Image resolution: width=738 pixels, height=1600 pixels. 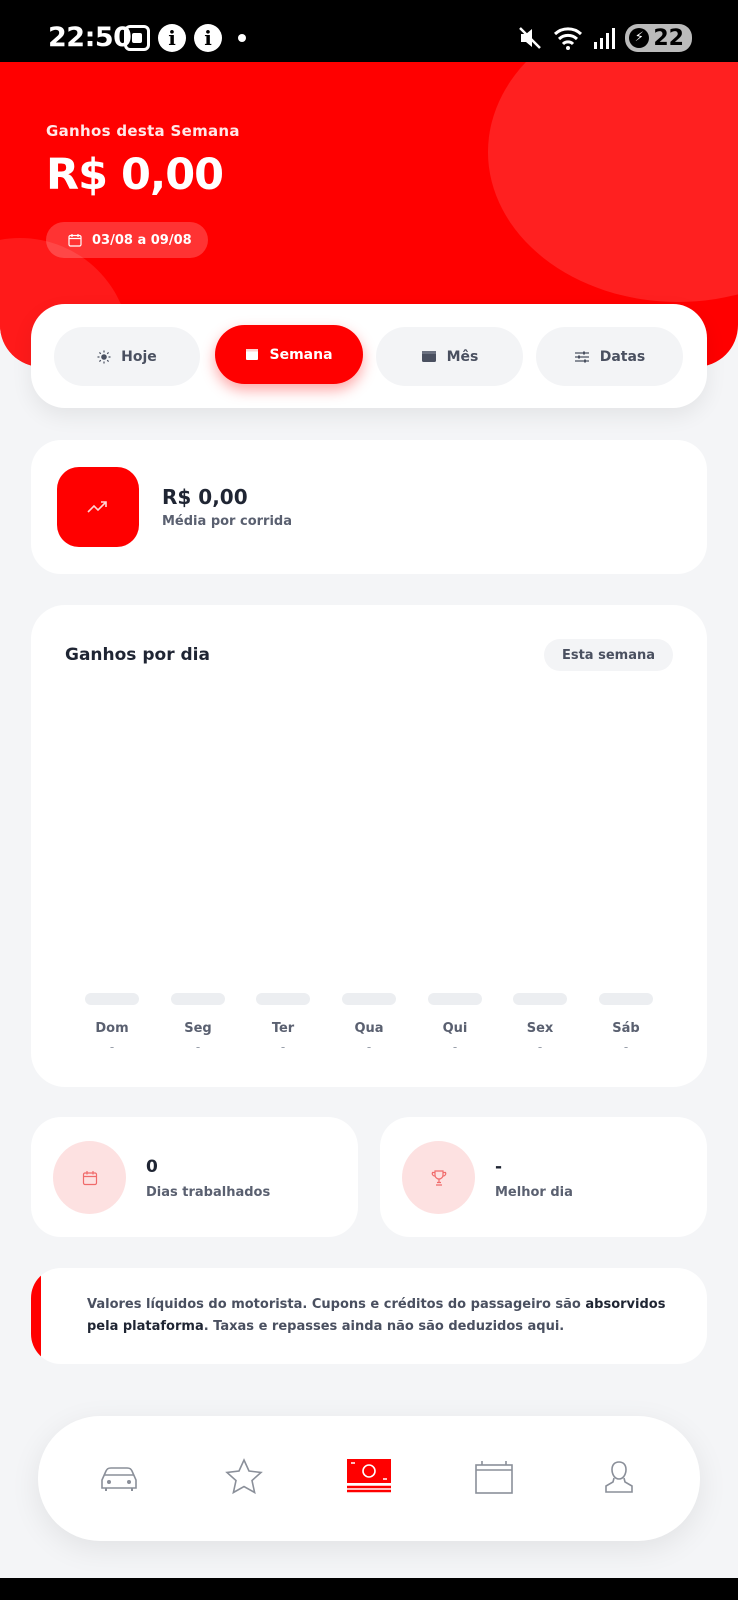 I want to click on status-right-icons: ⚡ 22, so click(x=604, y=38).